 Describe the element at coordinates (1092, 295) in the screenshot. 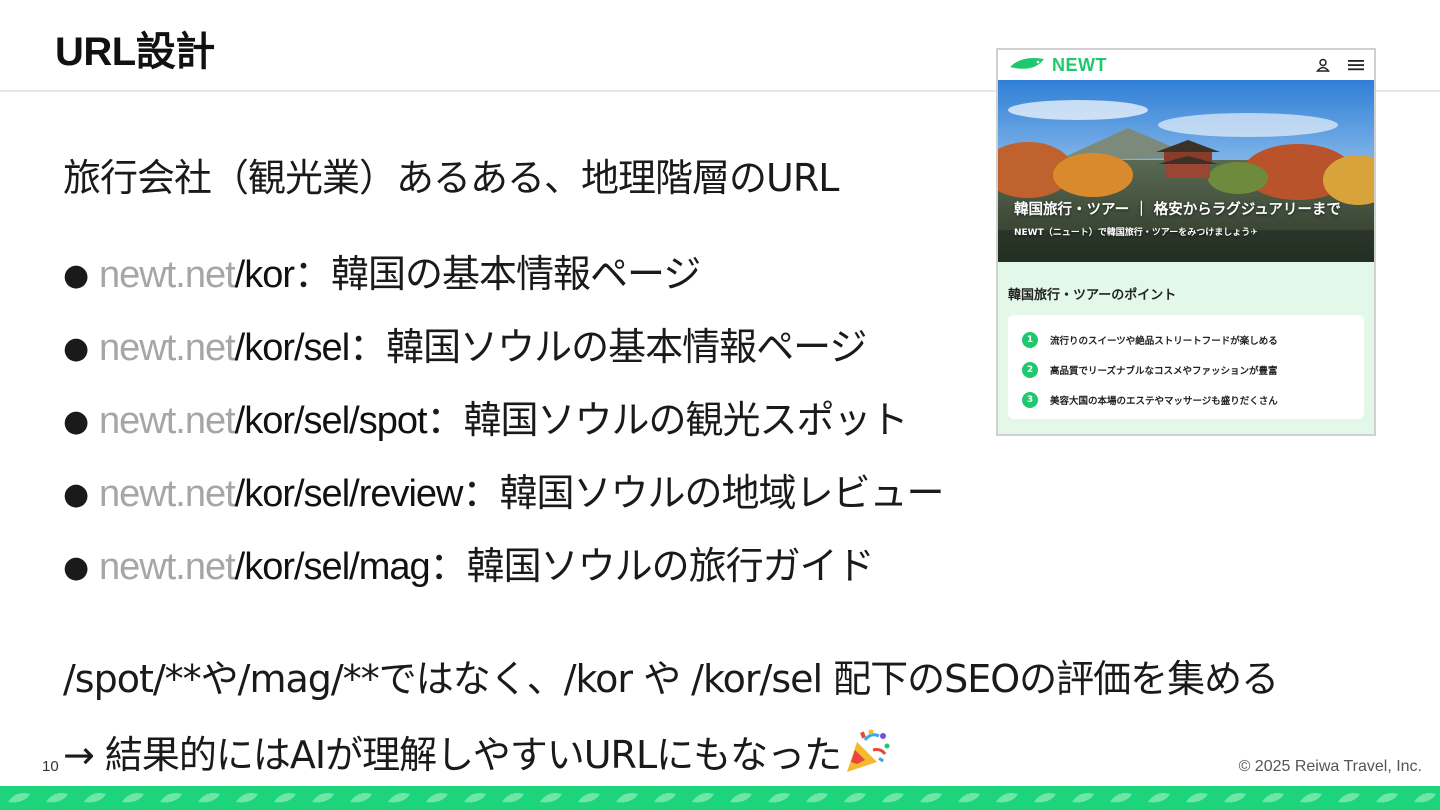

I see `points-title: 韓国旅行・ツアーのポイント` at that location.